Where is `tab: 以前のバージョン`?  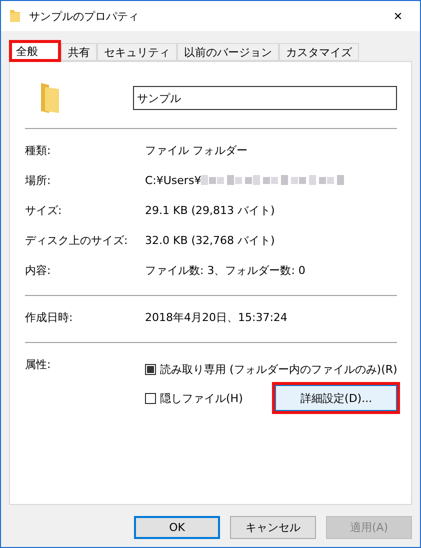
tab: 以前のバージョン is located at coordinates (228, 52).